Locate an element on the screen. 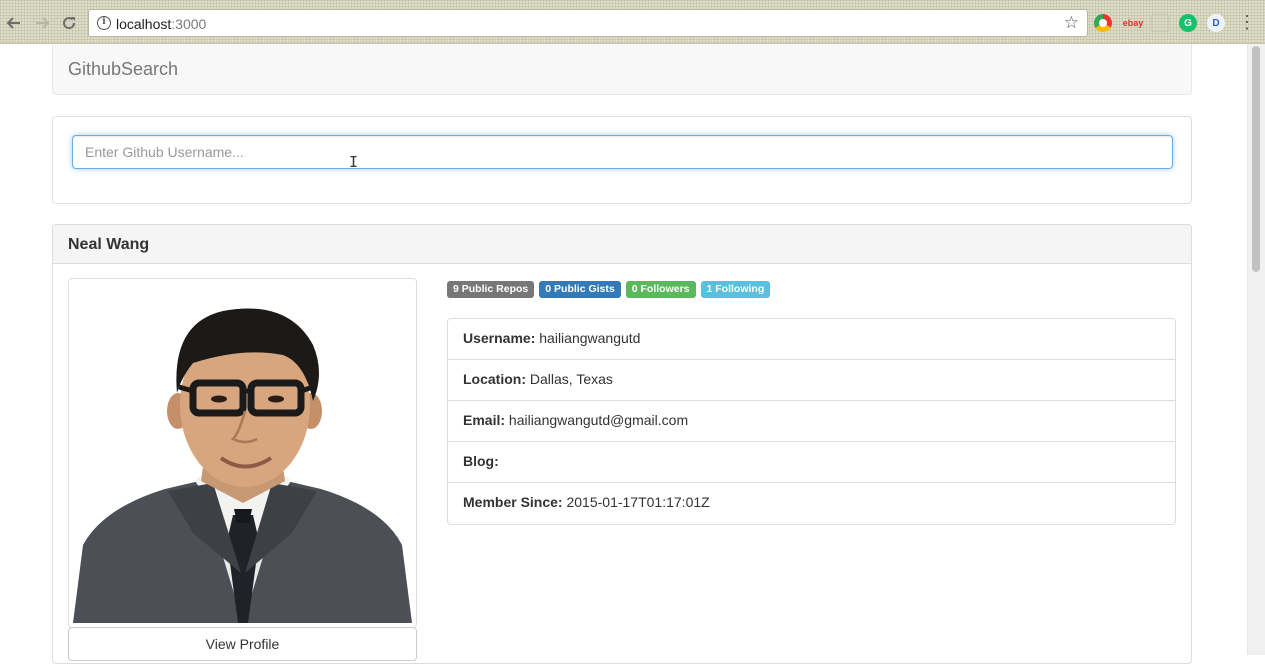 The width and height of the screenshot is (1265, 664). location-label: Location: is located at coordinates (494, 379).